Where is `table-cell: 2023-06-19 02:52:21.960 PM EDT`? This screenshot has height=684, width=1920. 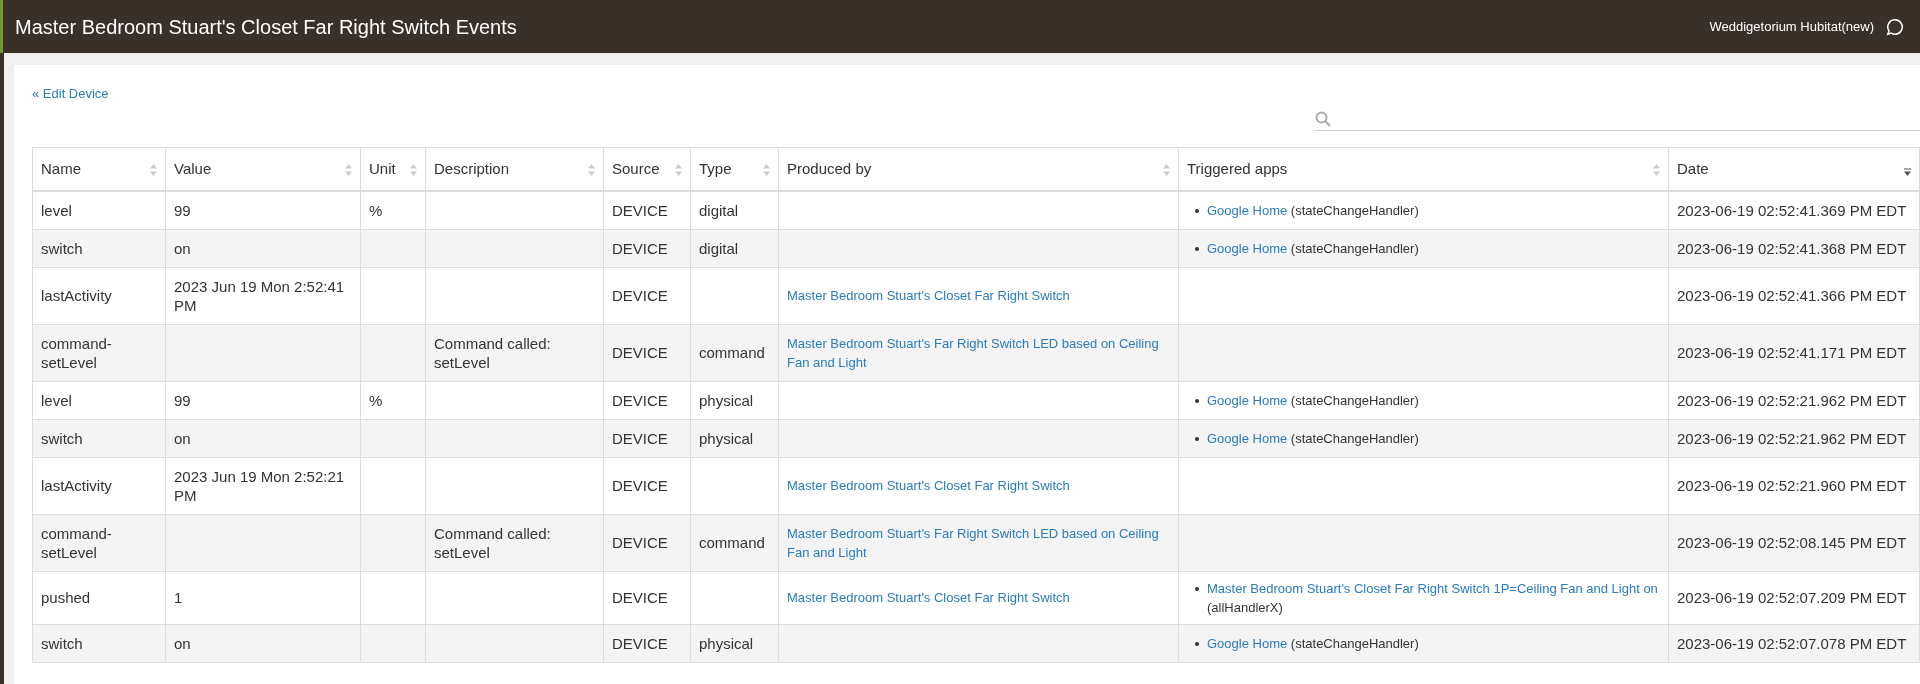
table-cell: 2023-06-19 02:52:21.960 PM EDT is located at coordinates (1794, 485).